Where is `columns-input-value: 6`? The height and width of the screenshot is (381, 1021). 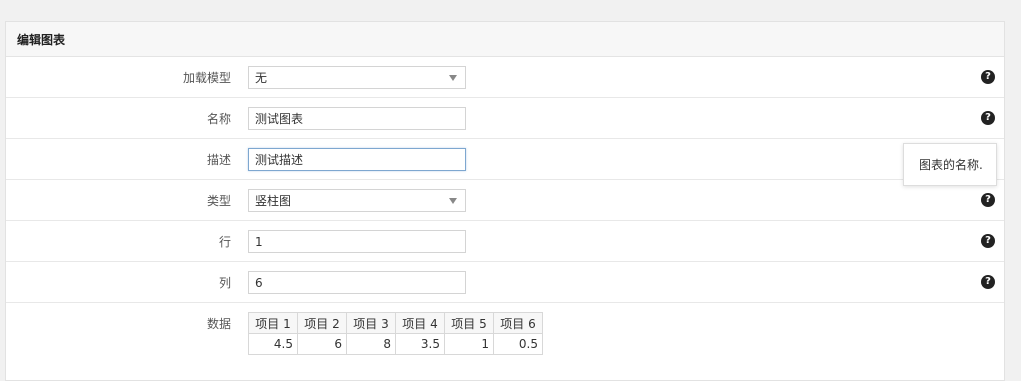 columns-input-value: 6 is located at coordinates (259, 282).